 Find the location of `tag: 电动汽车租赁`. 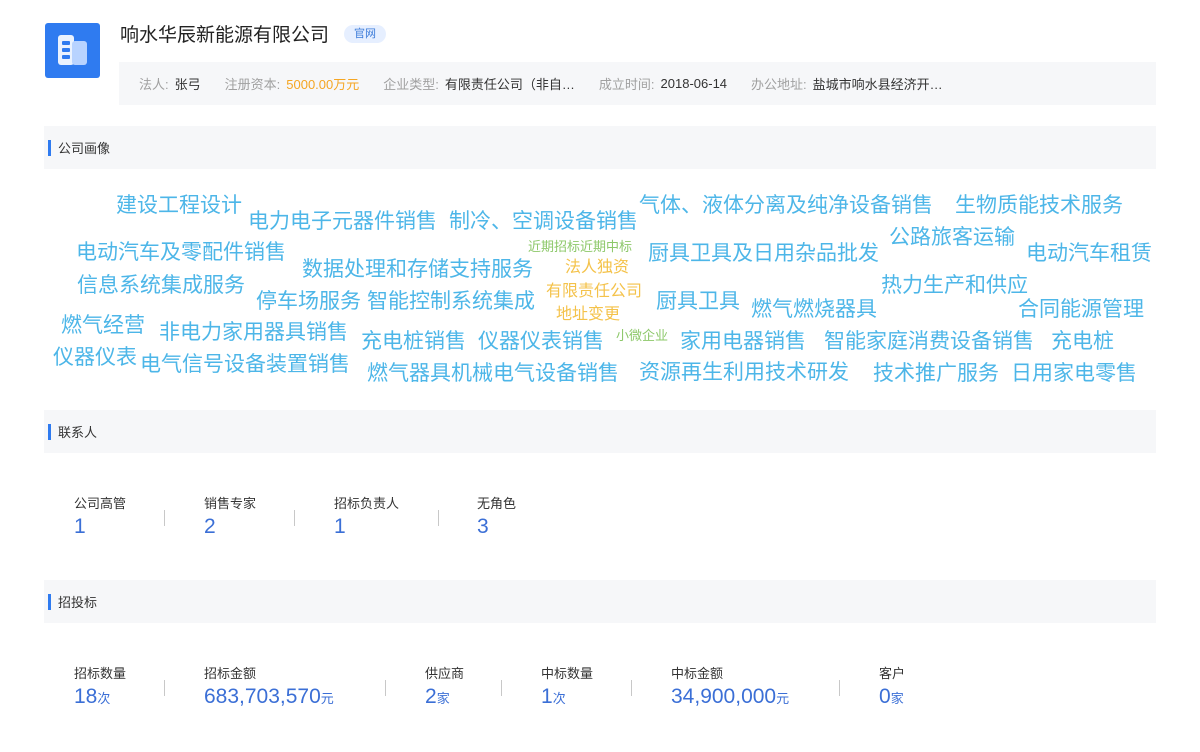

tag: 电动汽车租赁 is located at coordinates (1089, 253).